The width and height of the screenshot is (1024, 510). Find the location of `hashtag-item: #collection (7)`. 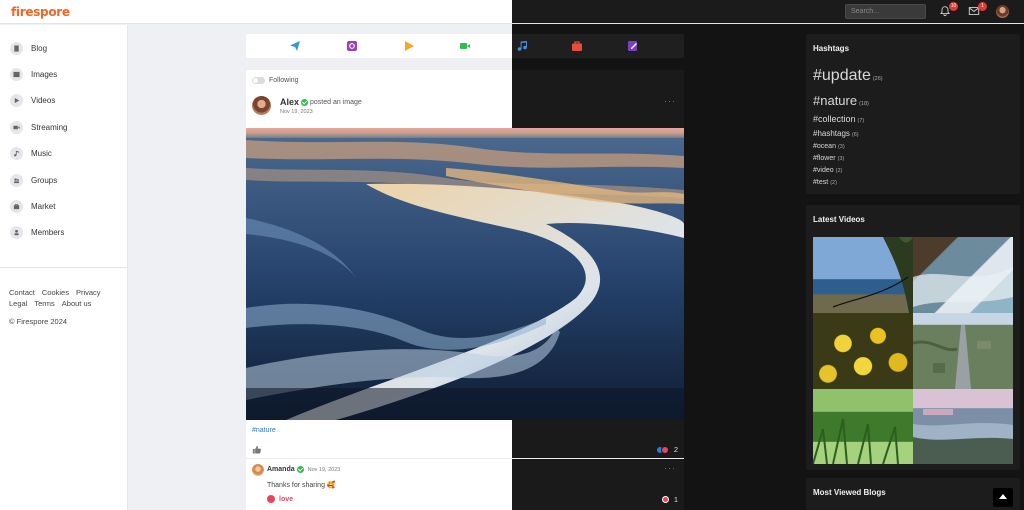

hashtag-item: #collection (7) is located at coordinates (838, 119).